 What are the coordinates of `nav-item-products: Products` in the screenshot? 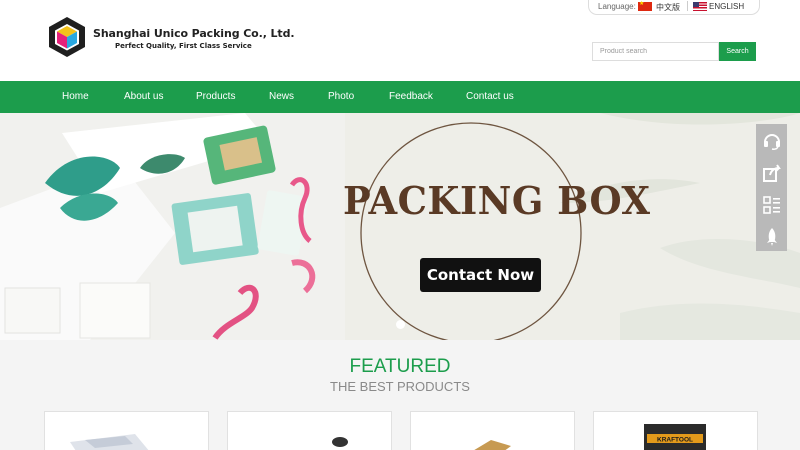 It's located at (215, 96).